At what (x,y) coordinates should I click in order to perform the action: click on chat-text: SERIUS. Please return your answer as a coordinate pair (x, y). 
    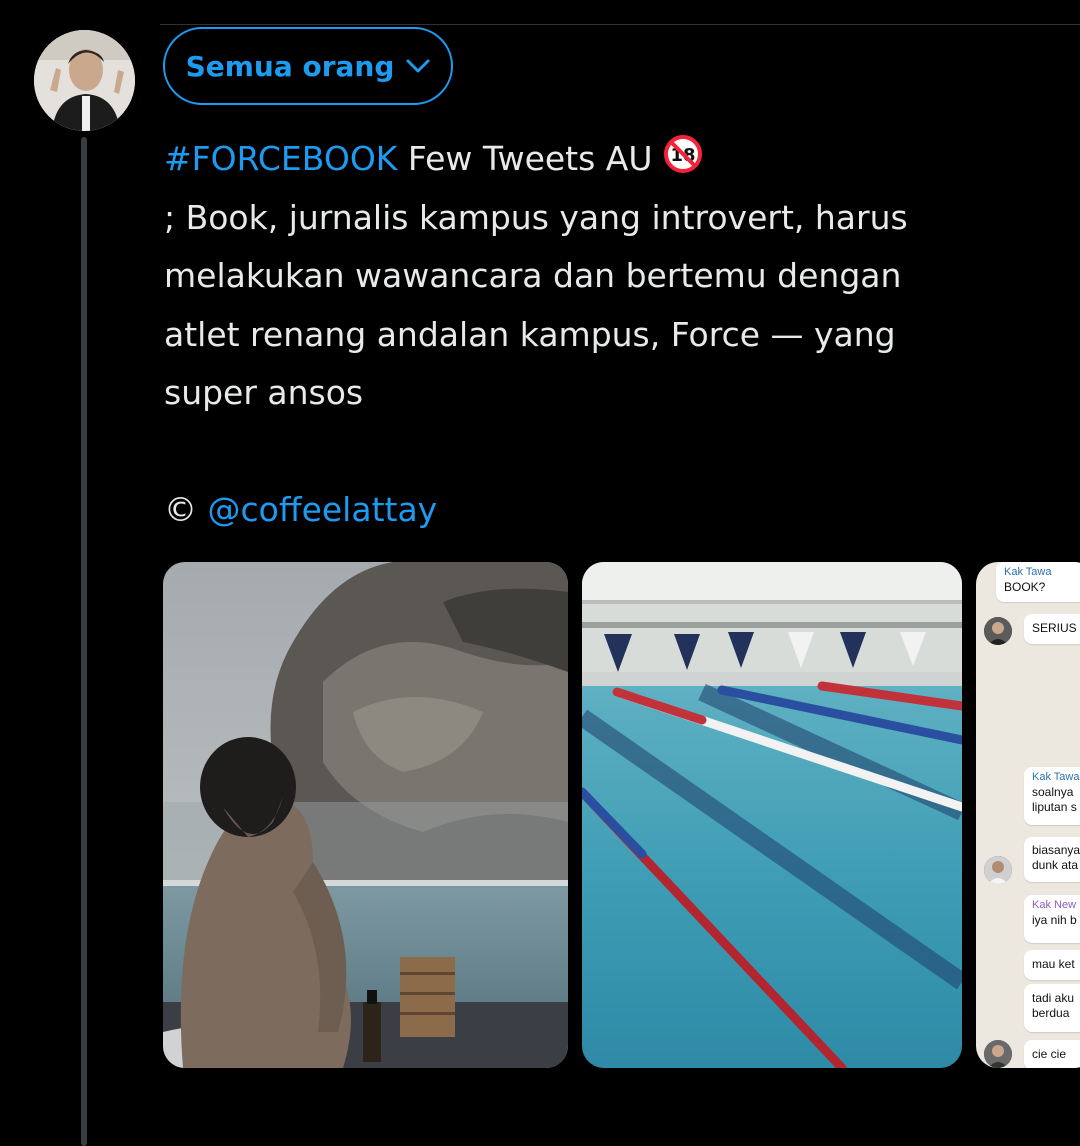
    Looking at the image, I should click on (1054, 628).